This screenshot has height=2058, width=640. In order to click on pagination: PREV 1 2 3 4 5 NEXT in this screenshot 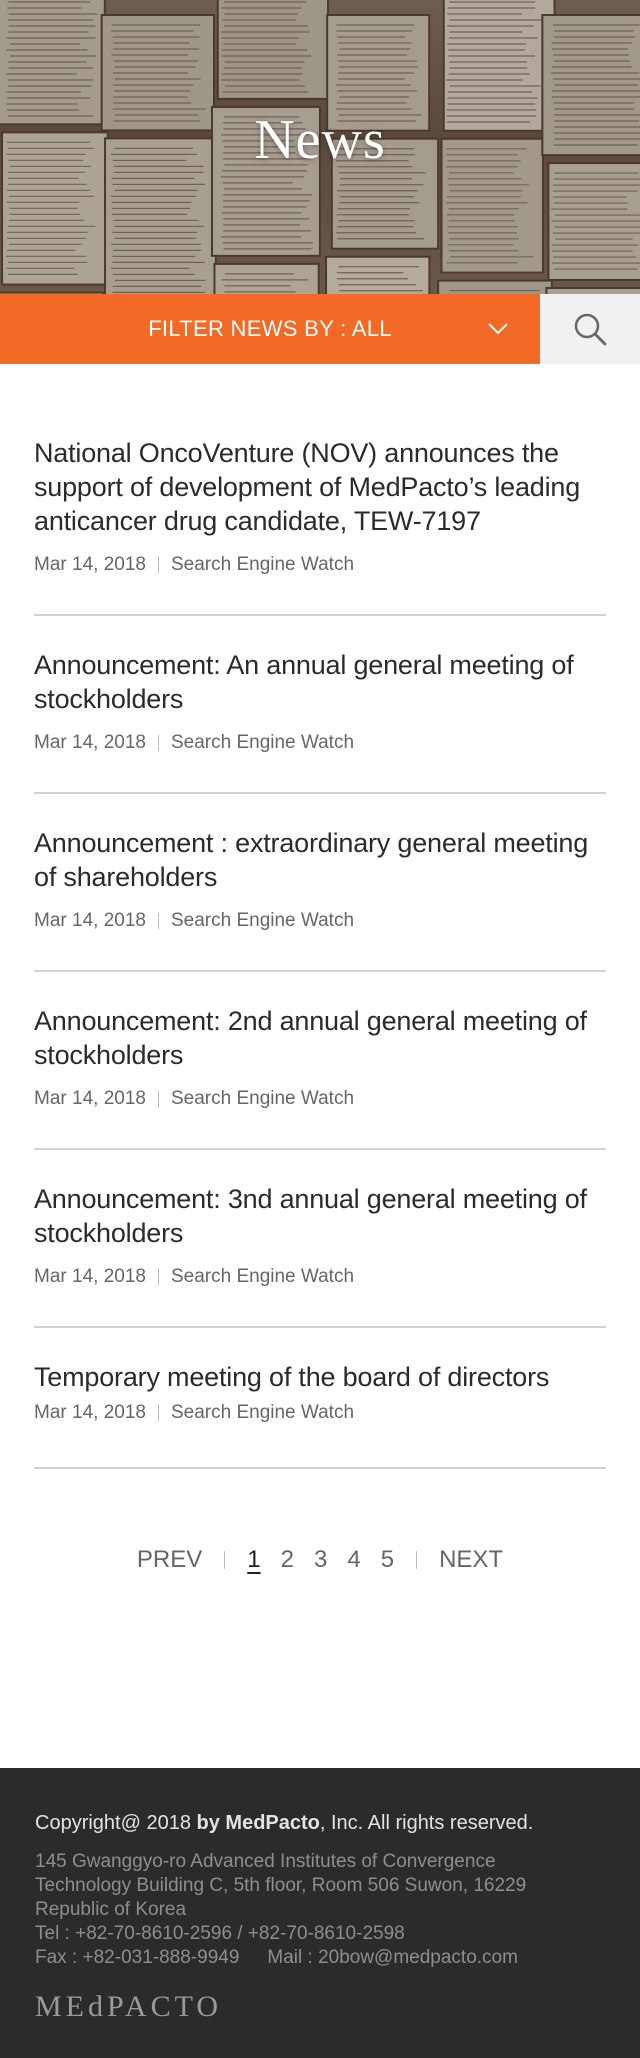, I will do `click(320, 1560)`.